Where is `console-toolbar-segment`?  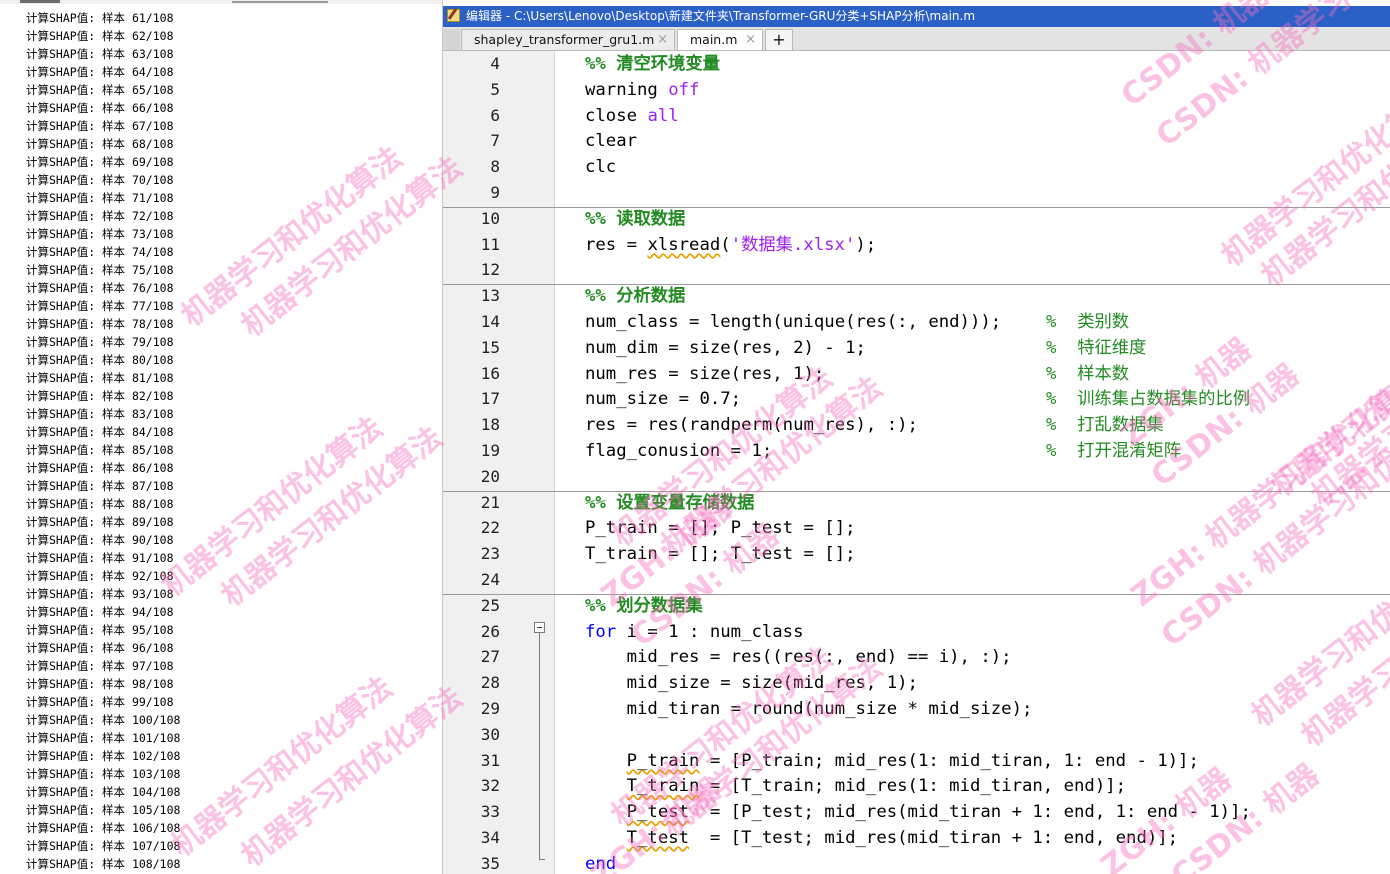
console-toolbar-segment is located at coordinates (280, 2).